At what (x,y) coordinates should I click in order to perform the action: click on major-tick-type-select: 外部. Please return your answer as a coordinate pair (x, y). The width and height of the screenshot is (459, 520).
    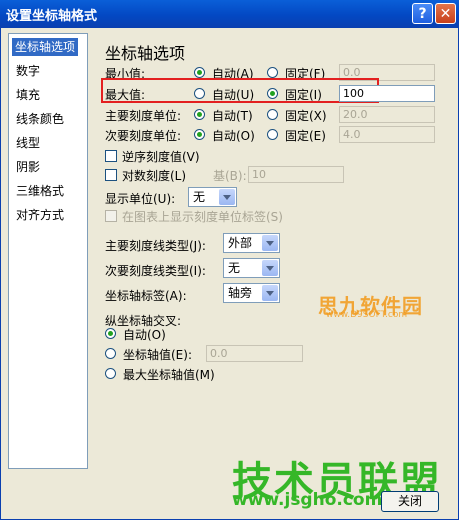
    Looking at the image, I should click on (251, 243).